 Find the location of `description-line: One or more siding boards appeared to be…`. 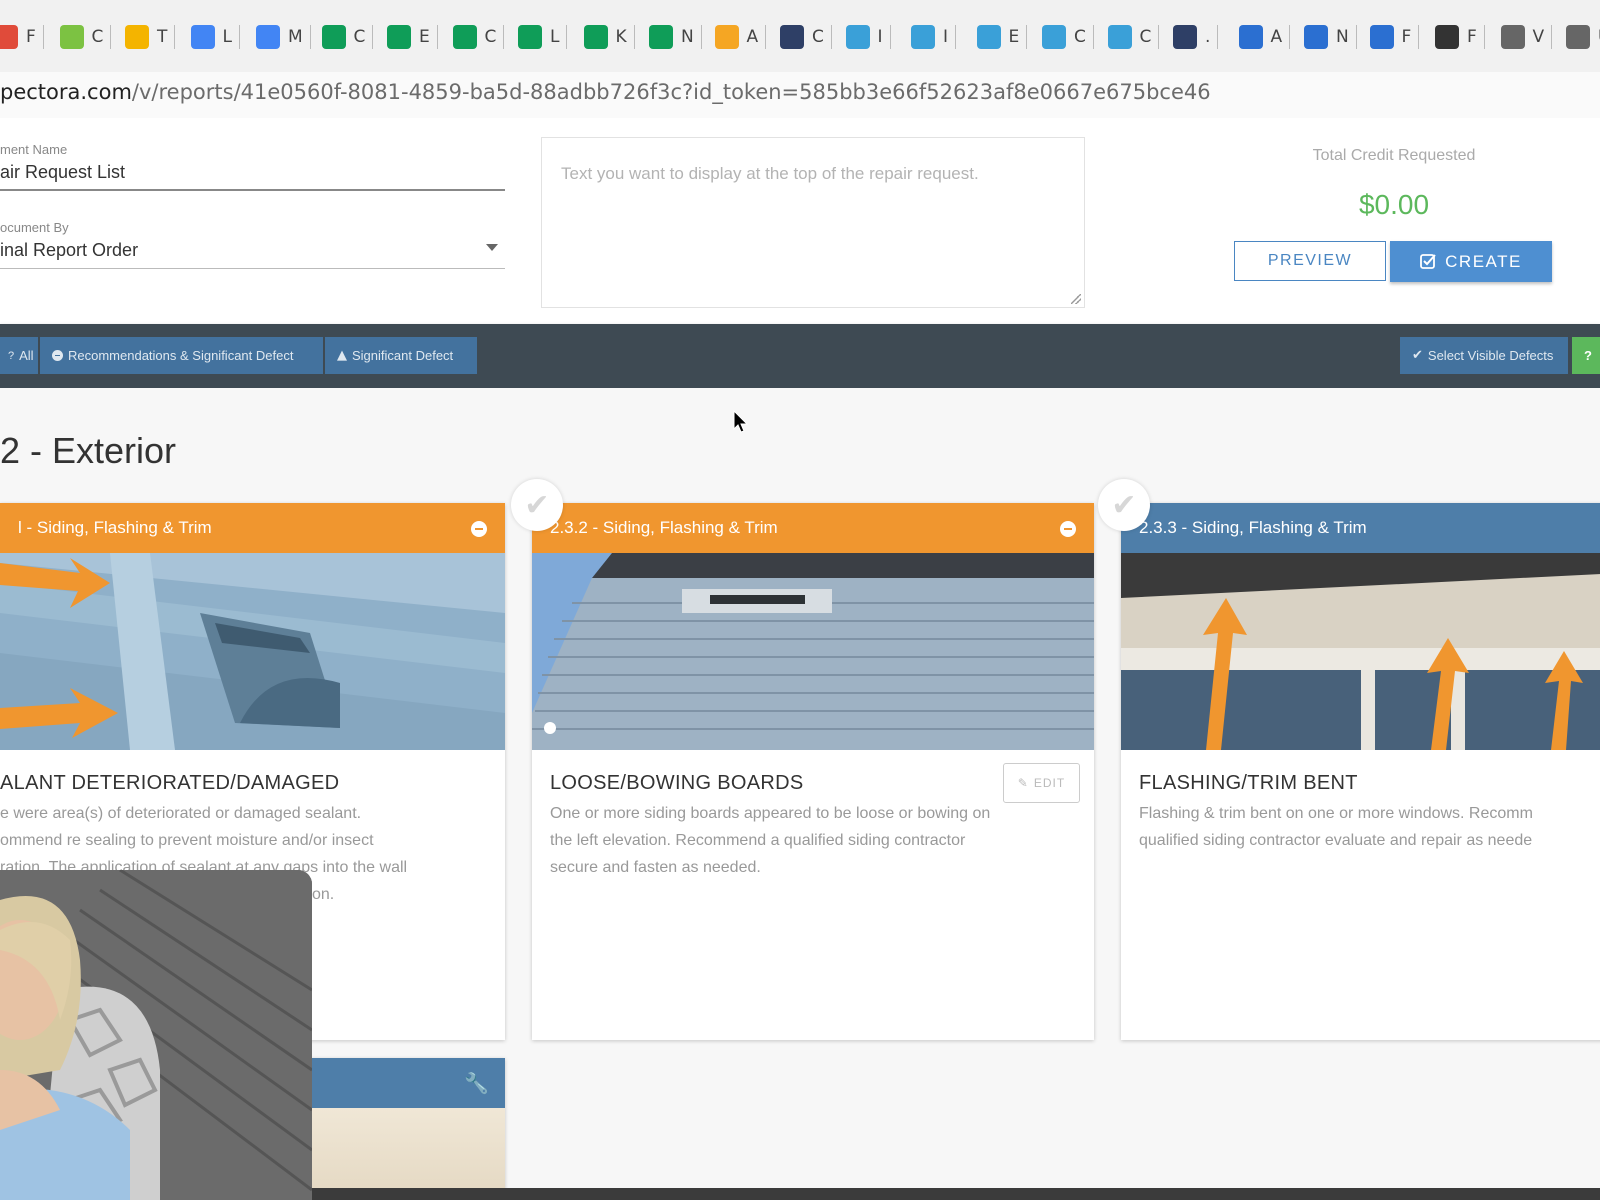

description-line: One or more siding boards appeared to be… is located at coordinates (770, 813).